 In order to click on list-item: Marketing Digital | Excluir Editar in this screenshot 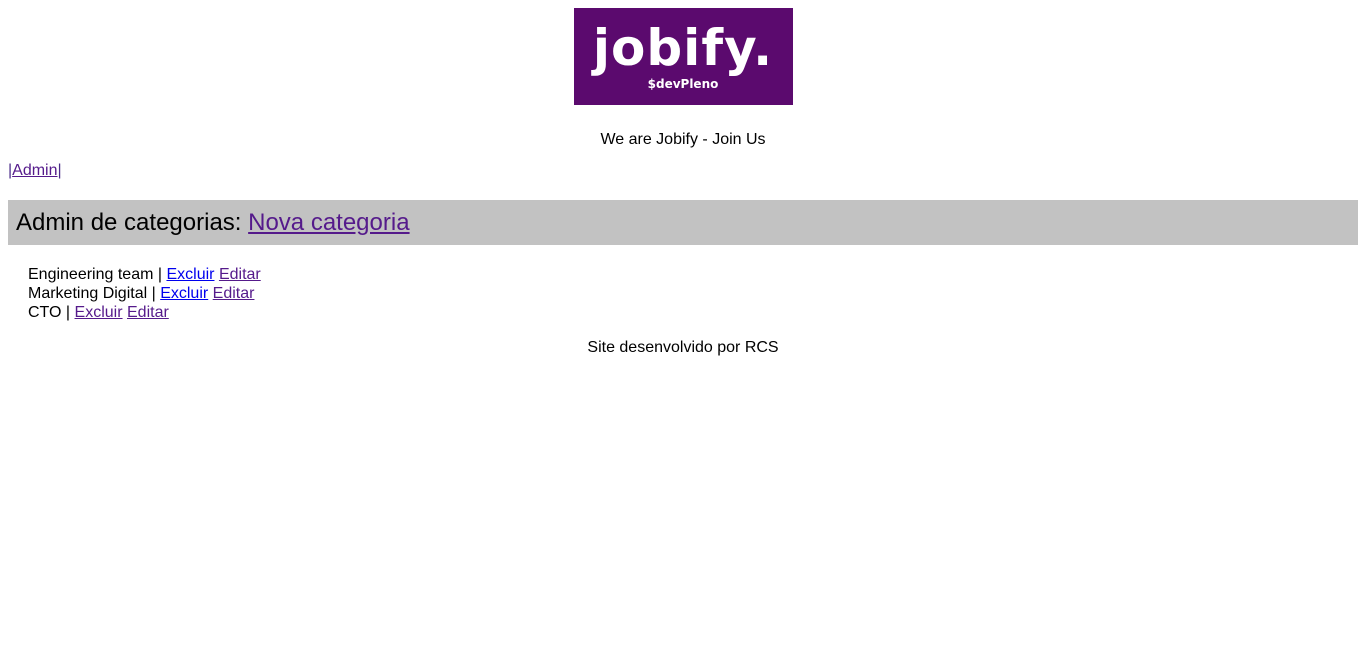, I will do `click(144, 293)`.